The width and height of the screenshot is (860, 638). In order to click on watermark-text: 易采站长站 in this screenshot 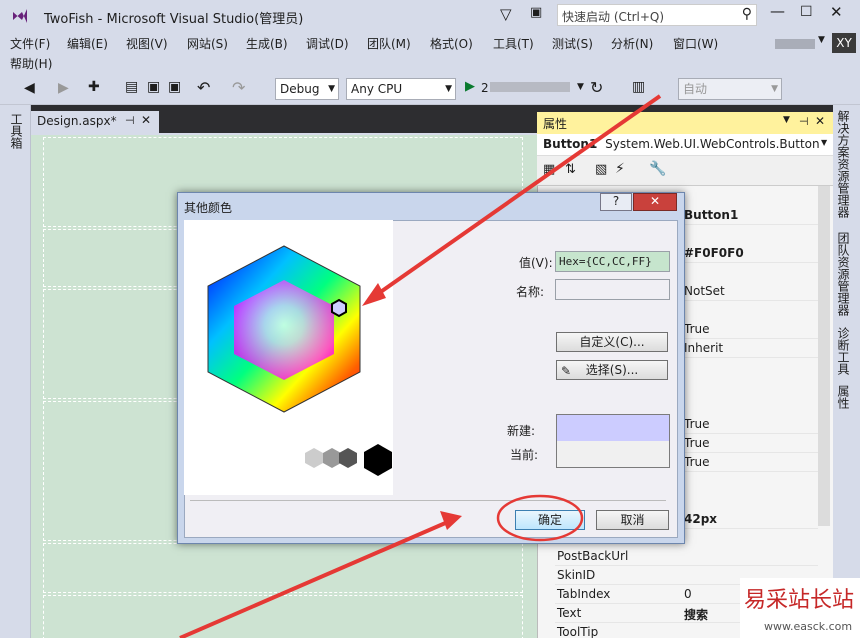, I will do `click(799, 600)`.